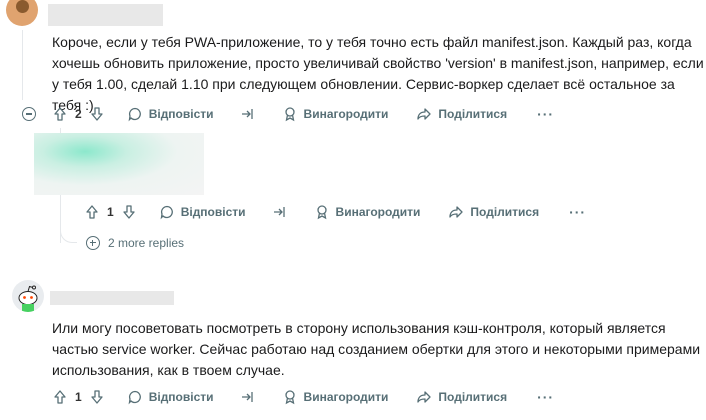 The image size is (706, 420). What do you see at coordinates (29, 114) in the screenshot?
I see `collapse-icon` at bounding box center [29, 114].